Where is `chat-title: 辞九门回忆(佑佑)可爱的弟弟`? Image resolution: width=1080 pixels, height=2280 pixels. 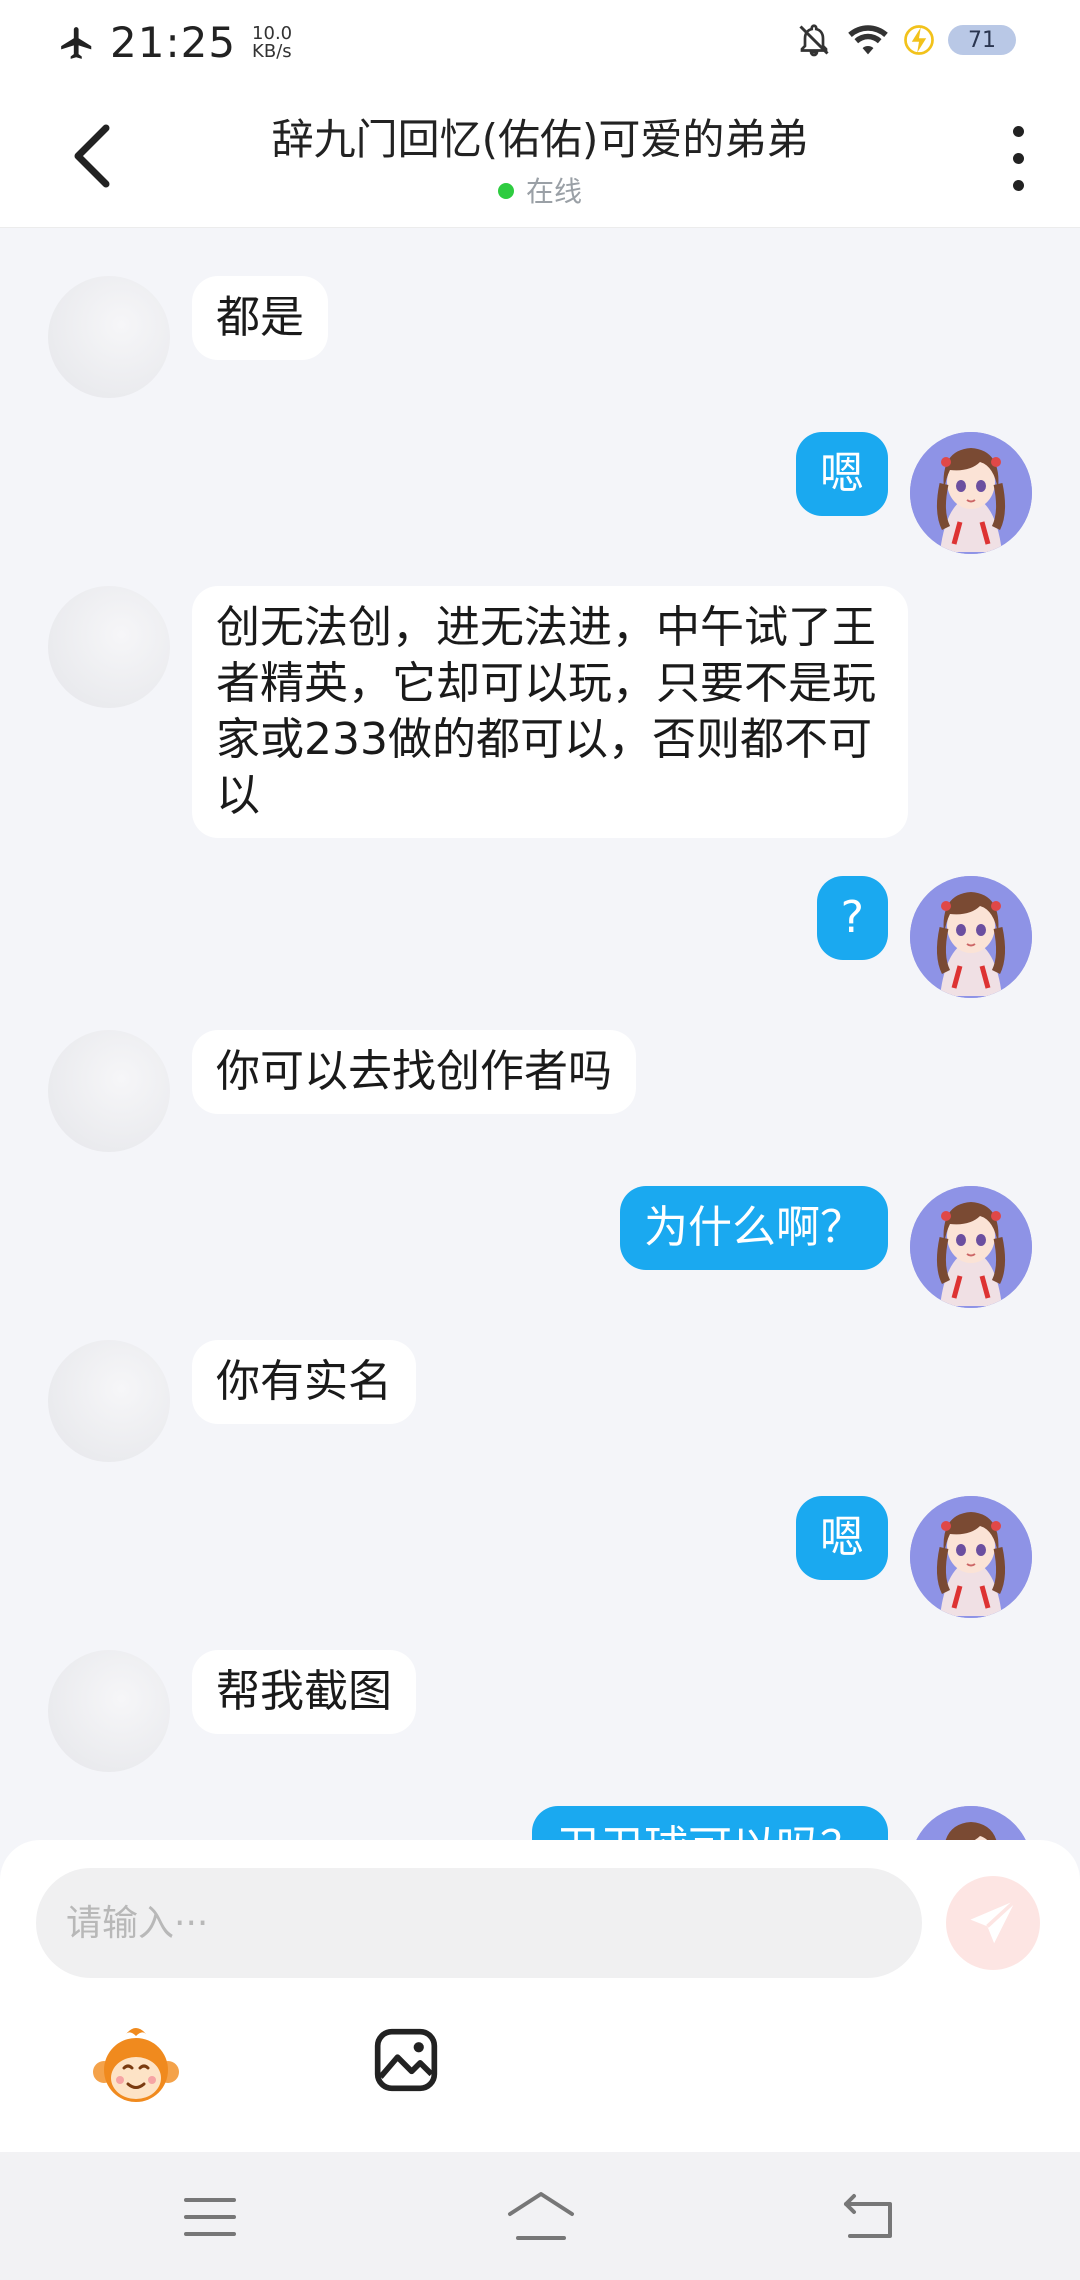
chat-title: 辞九门回忆(佑佑)可爱的弟弟 is located at coordinates (540, 139).